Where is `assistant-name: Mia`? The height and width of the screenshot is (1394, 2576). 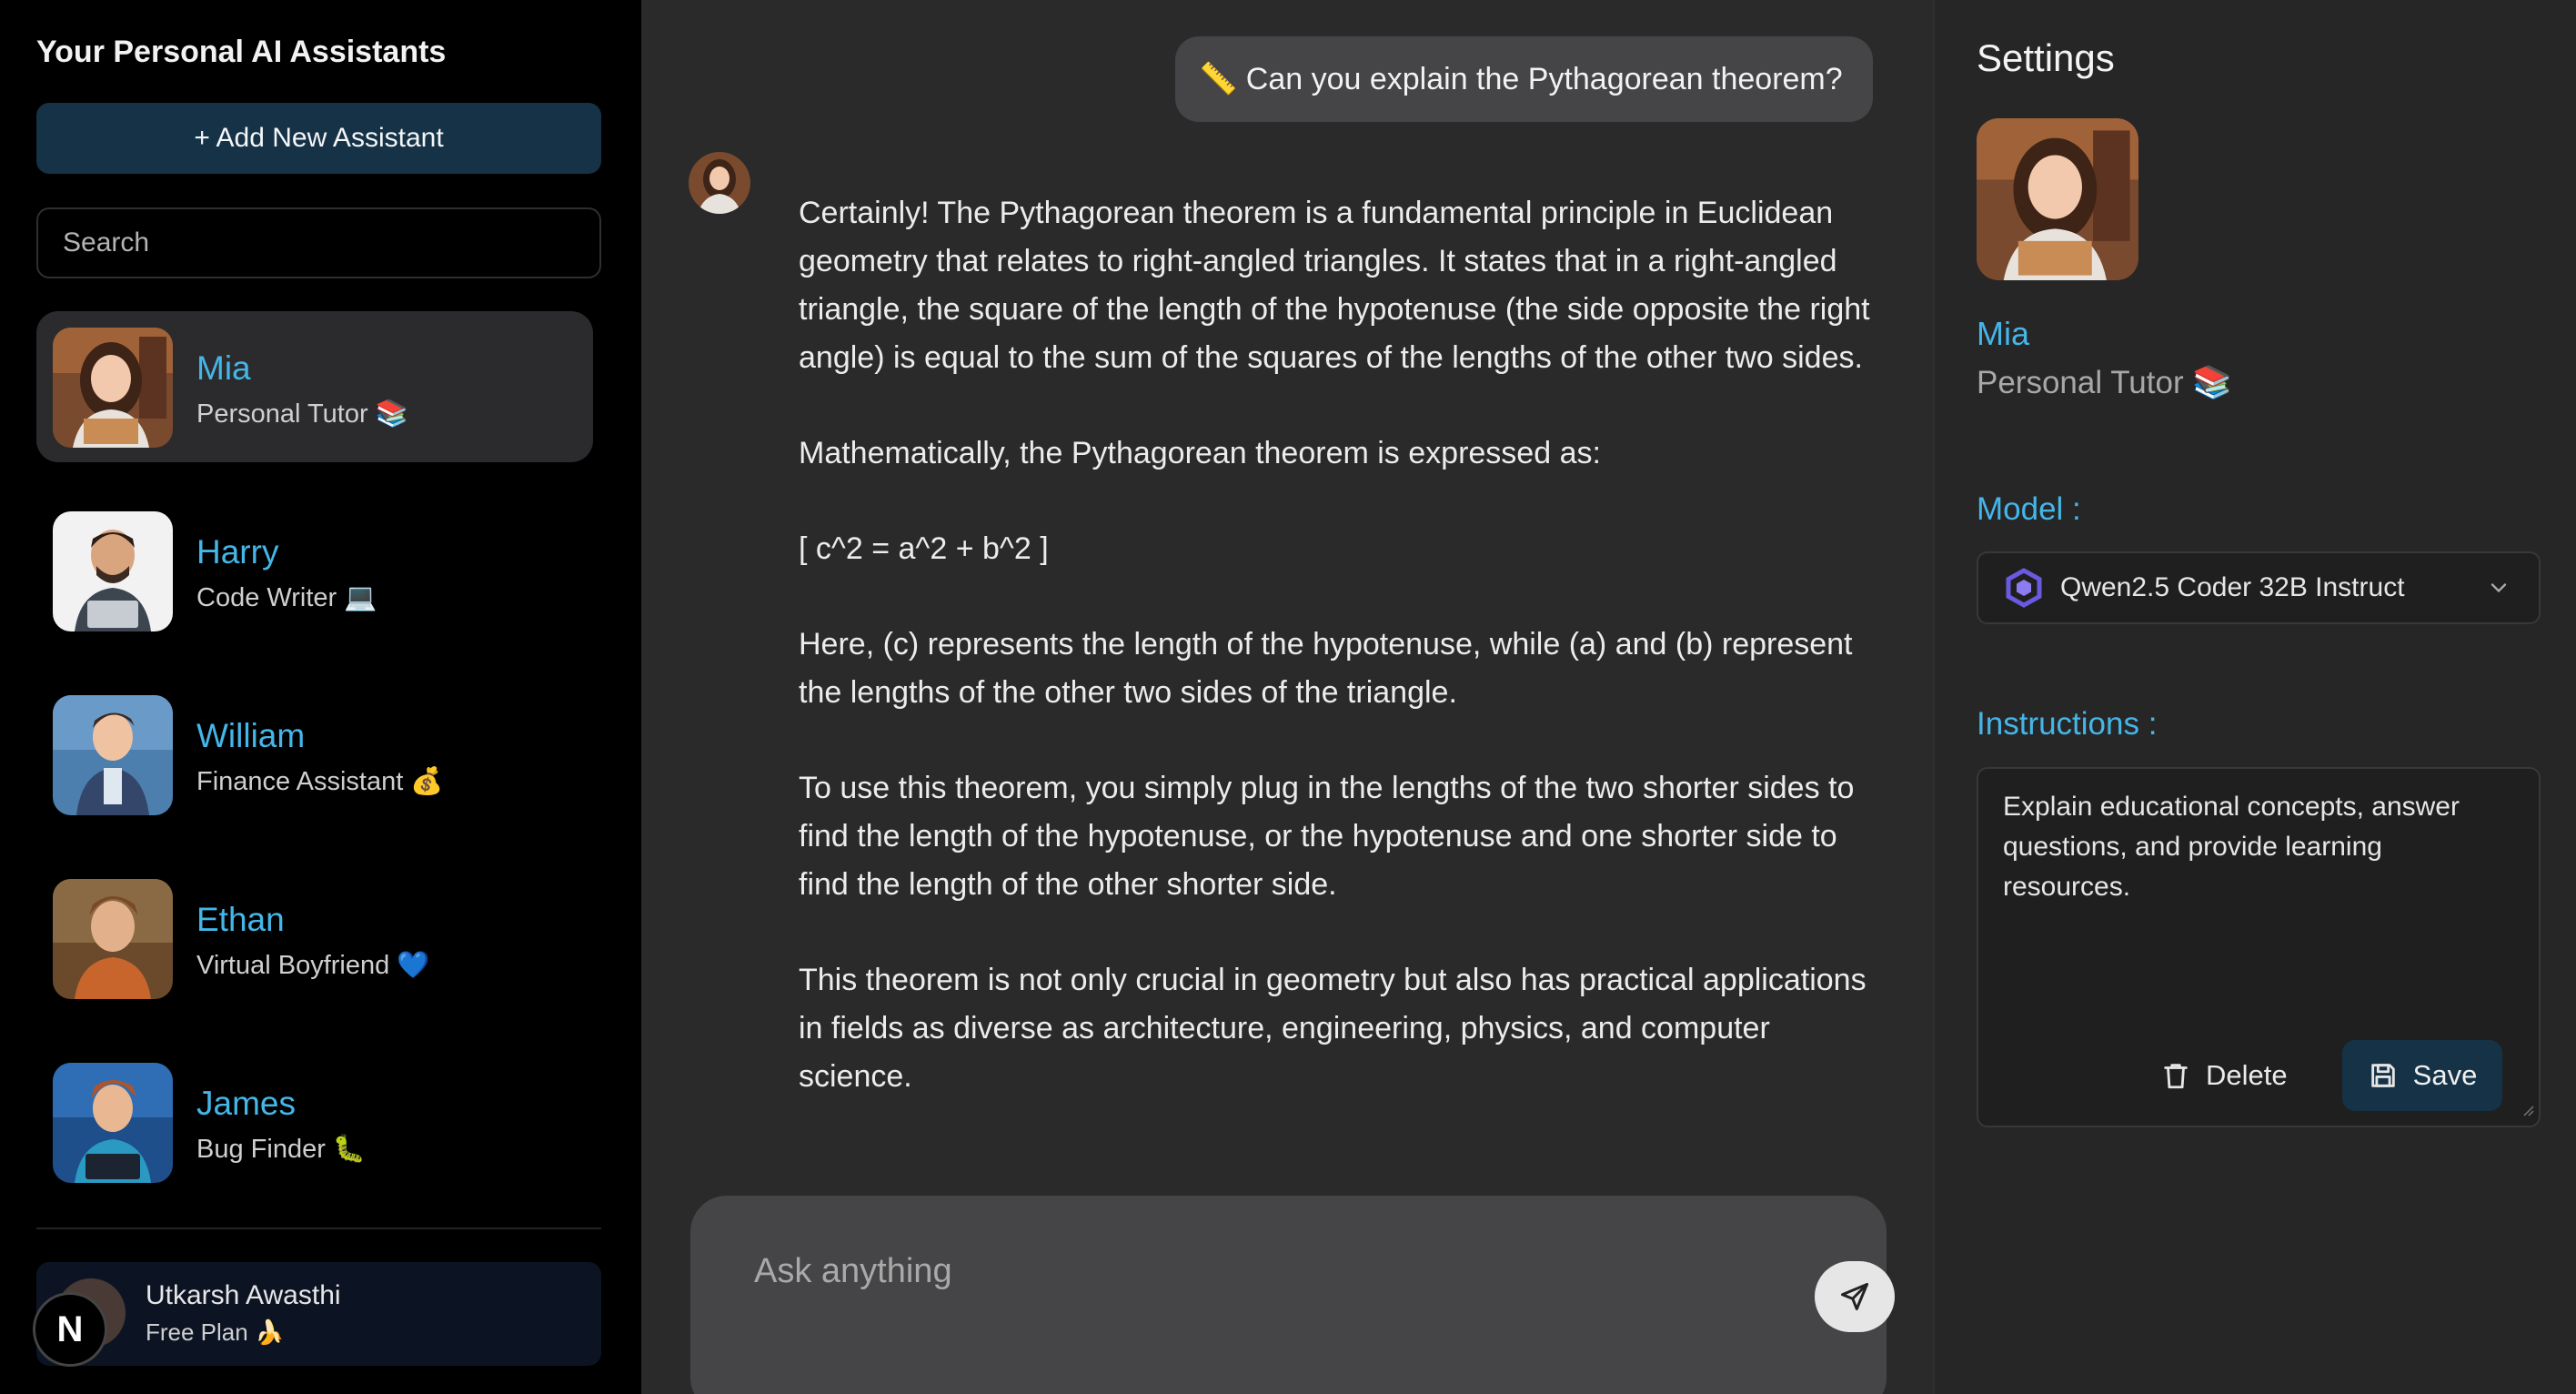 assistant-name: Mia is located at coordinates (223, 368).